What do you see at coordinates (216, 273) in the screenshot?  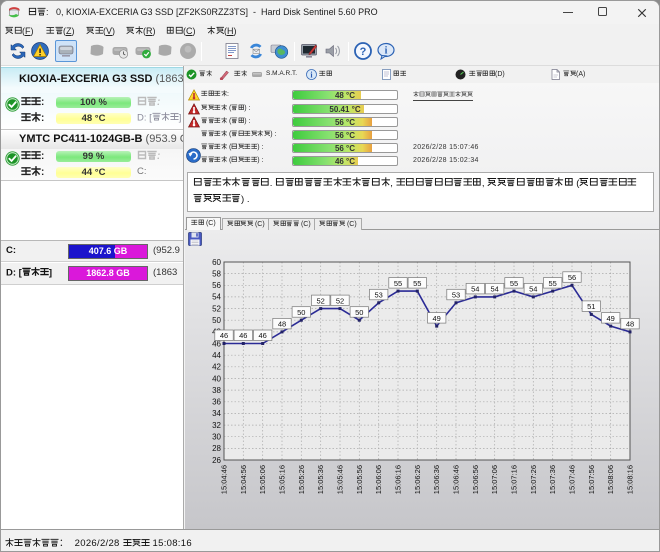 I see `svg-text: 58` at bounding box center [216, 273].